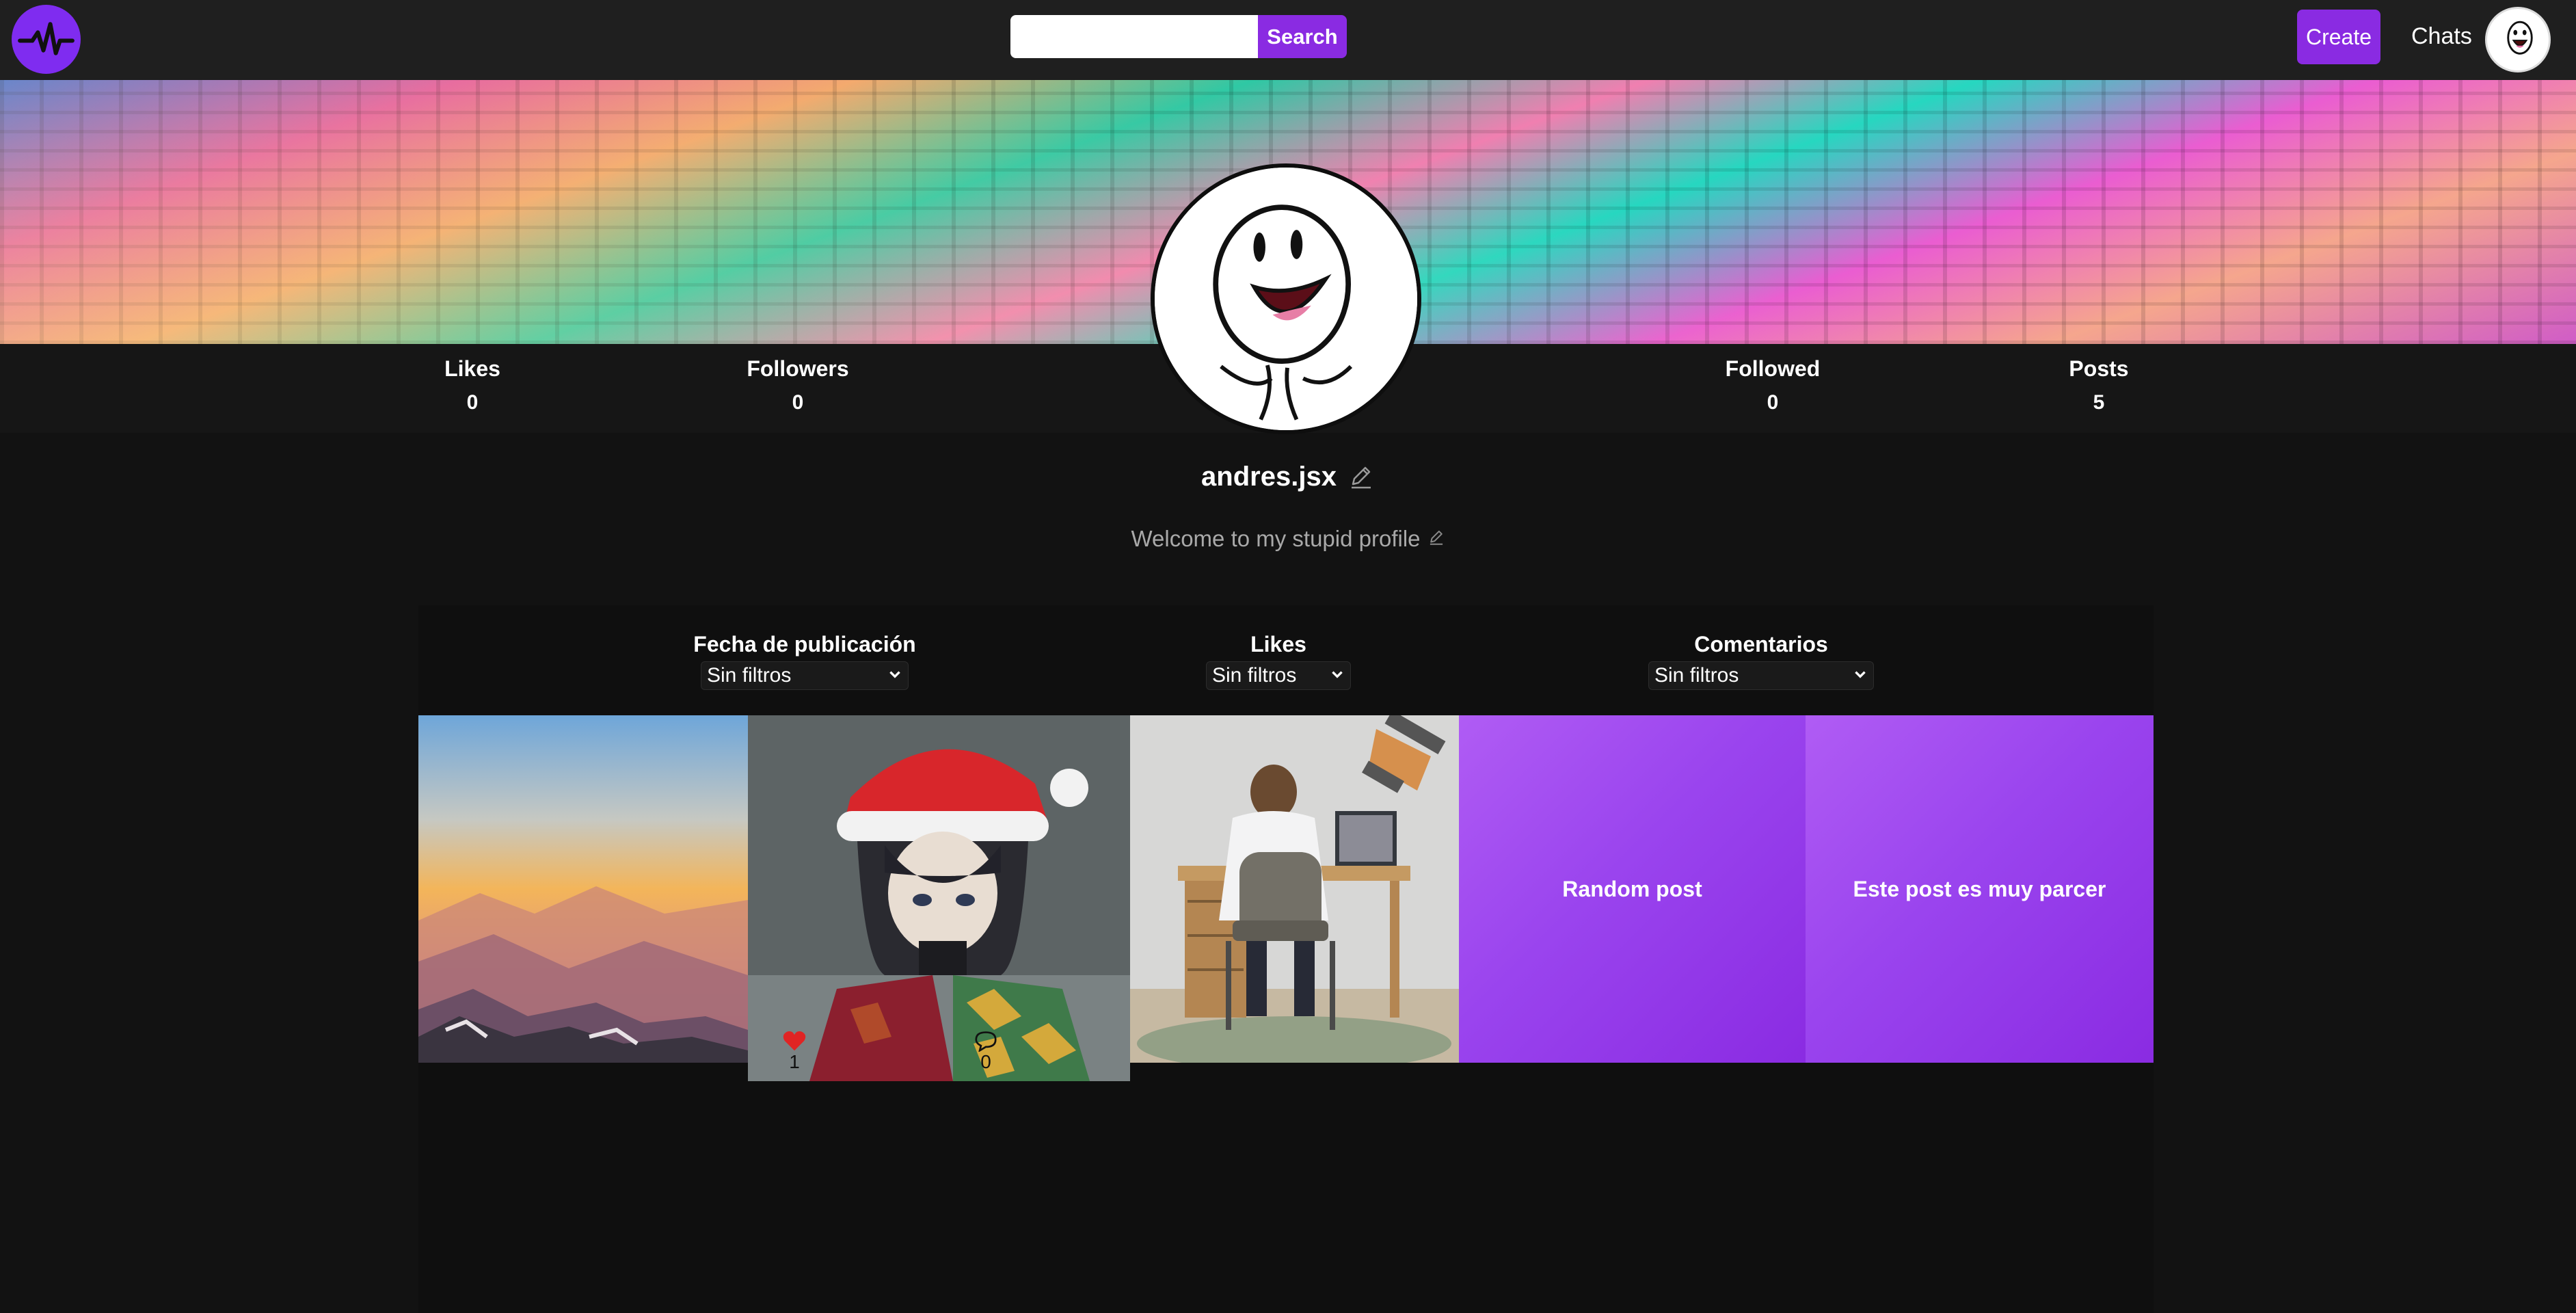 This screenshot has height=1313, width=2576. What do you see at coordinates (1134, 36) in the screenshot?
I see `search-input` at bounding box center [1134, 36].